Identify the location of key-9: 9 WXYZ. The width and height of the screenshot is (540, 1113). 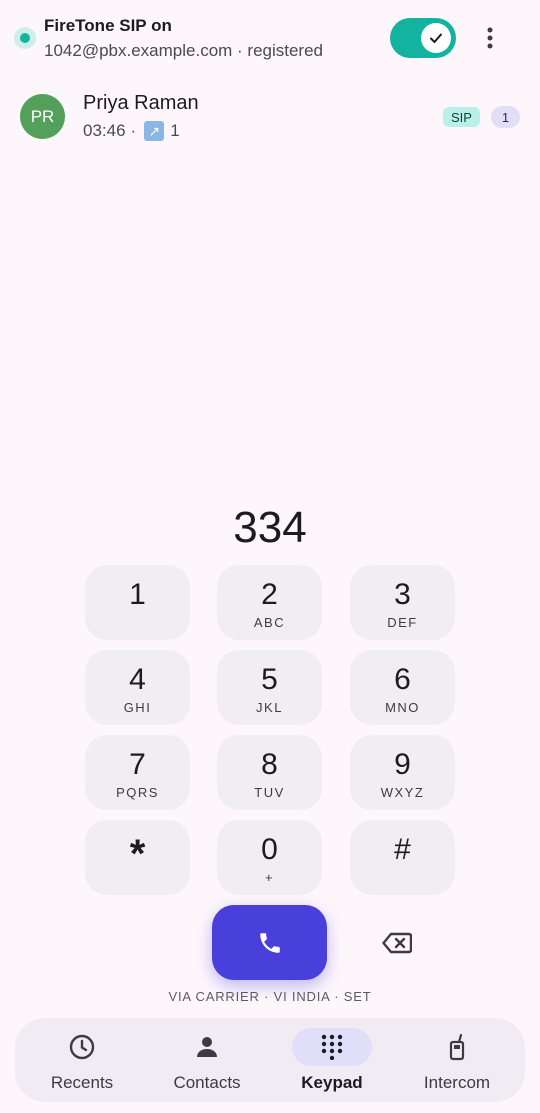
(402, 772).